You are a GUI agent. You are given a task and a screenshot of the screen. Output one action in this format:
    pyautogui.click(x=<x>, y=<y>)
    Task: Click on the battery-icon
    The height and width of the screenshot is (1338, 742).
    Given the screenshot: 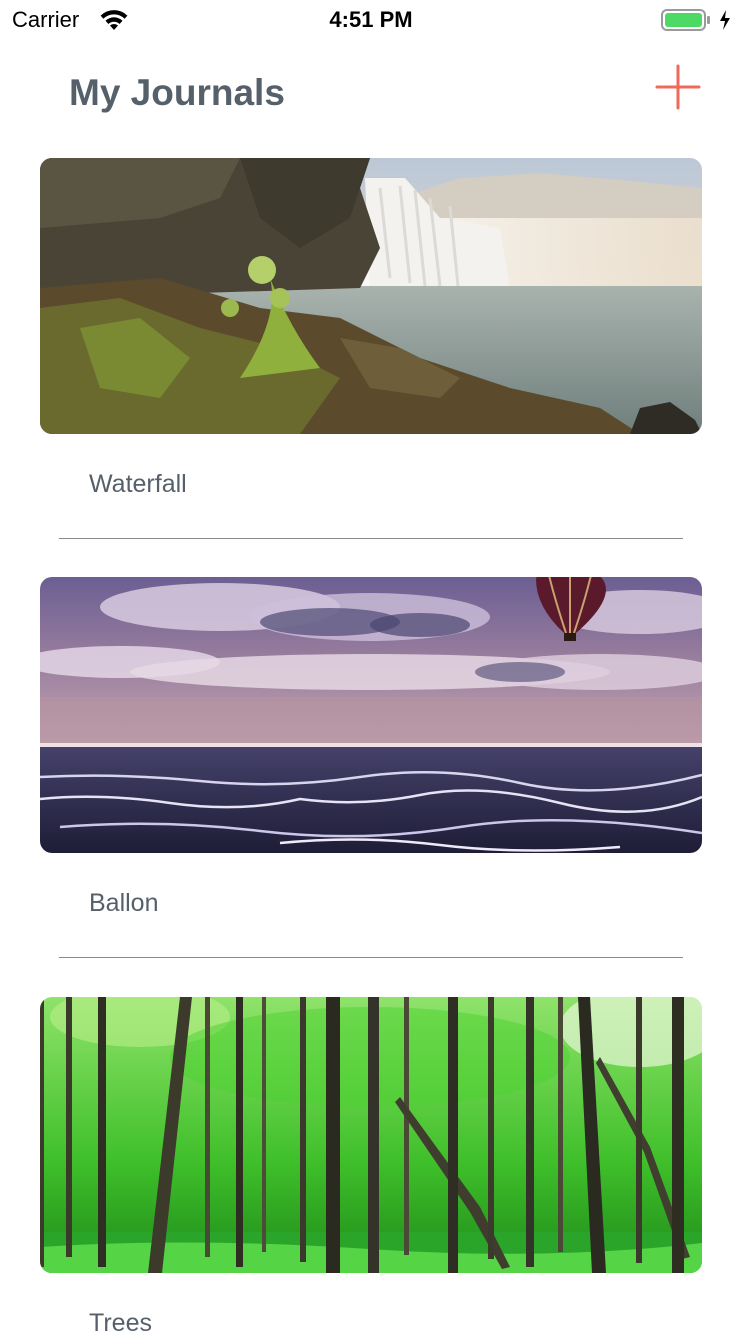 What is the action you would take?
    pyautogui.click(x=685, y=20)
    